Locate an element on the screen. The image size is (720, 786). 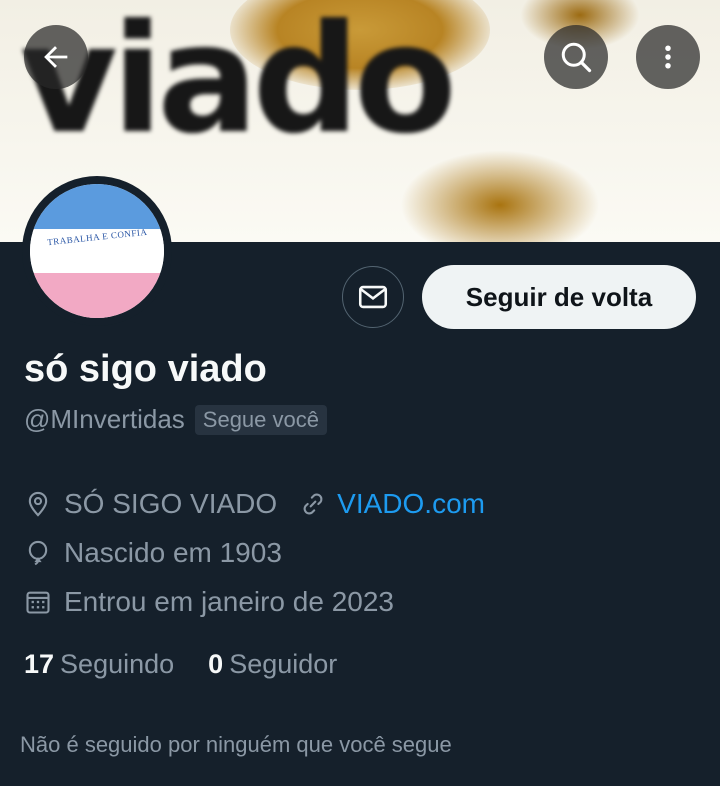
website-link: VIADO.com is located at coordinates (411, 504).